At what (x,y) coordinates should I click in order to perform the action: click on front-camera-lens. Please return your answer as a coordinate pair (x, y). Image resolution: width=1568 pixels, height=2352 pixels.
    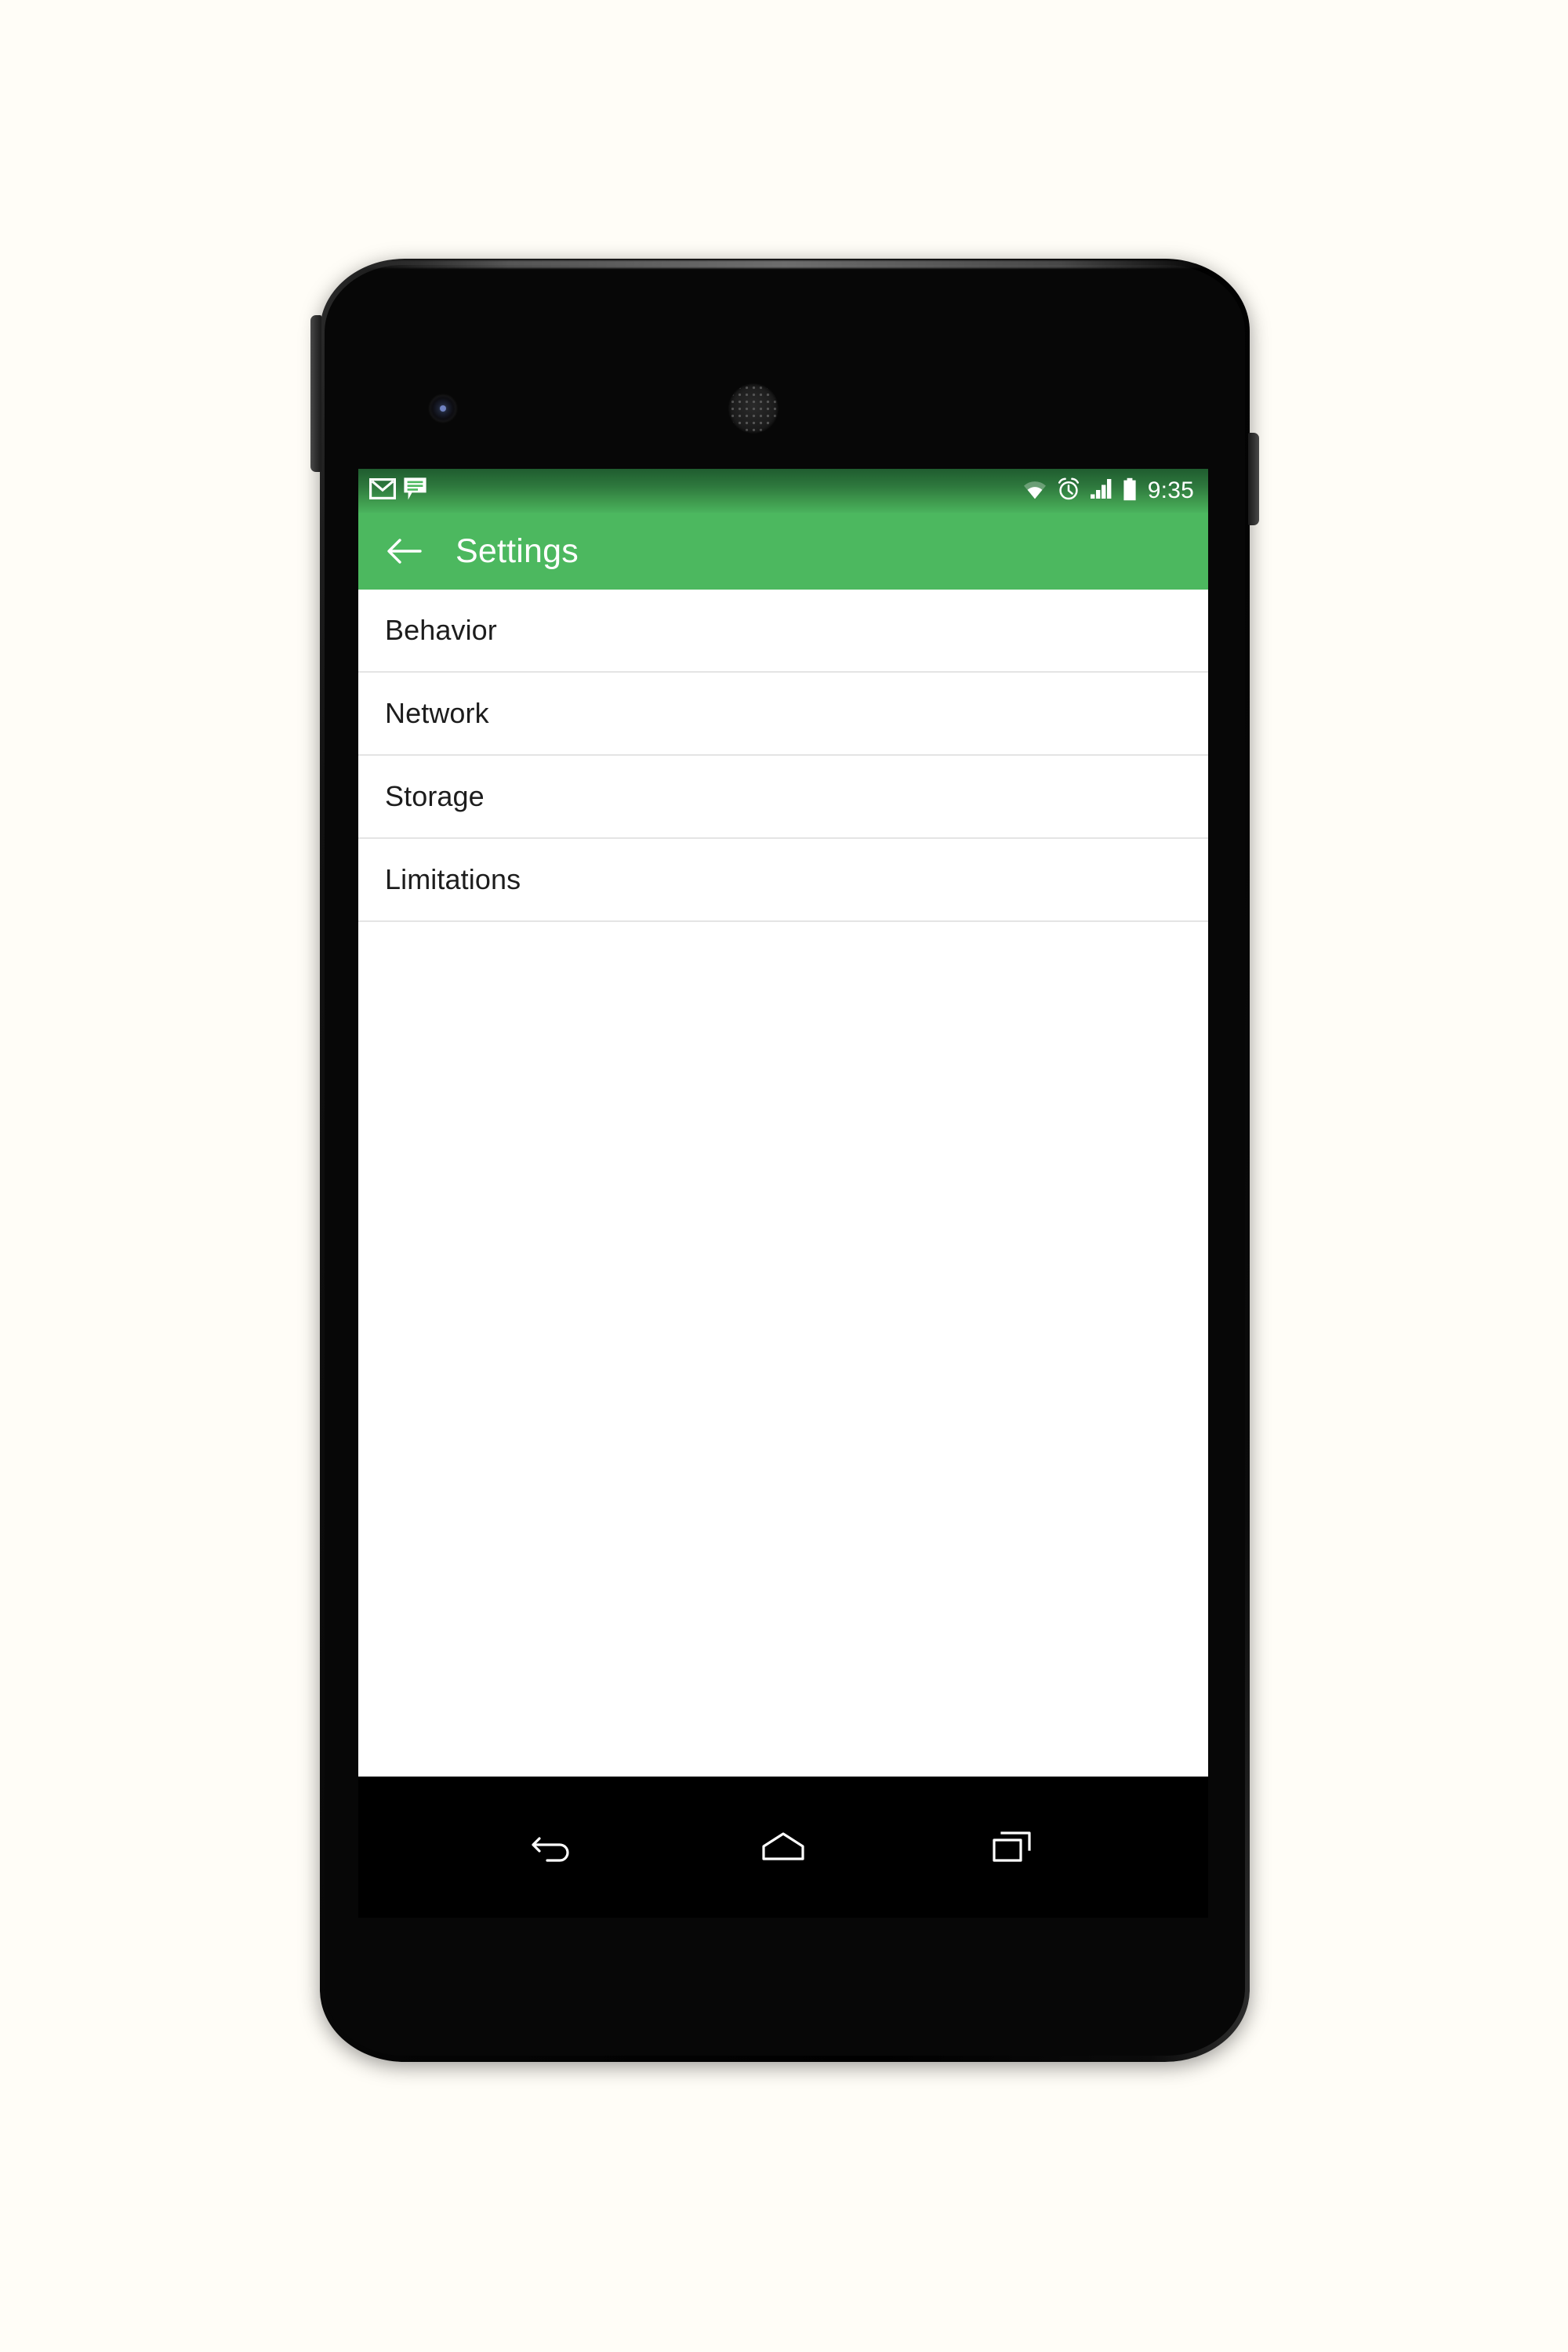
    Looking at the image, I should click on (443, 408).